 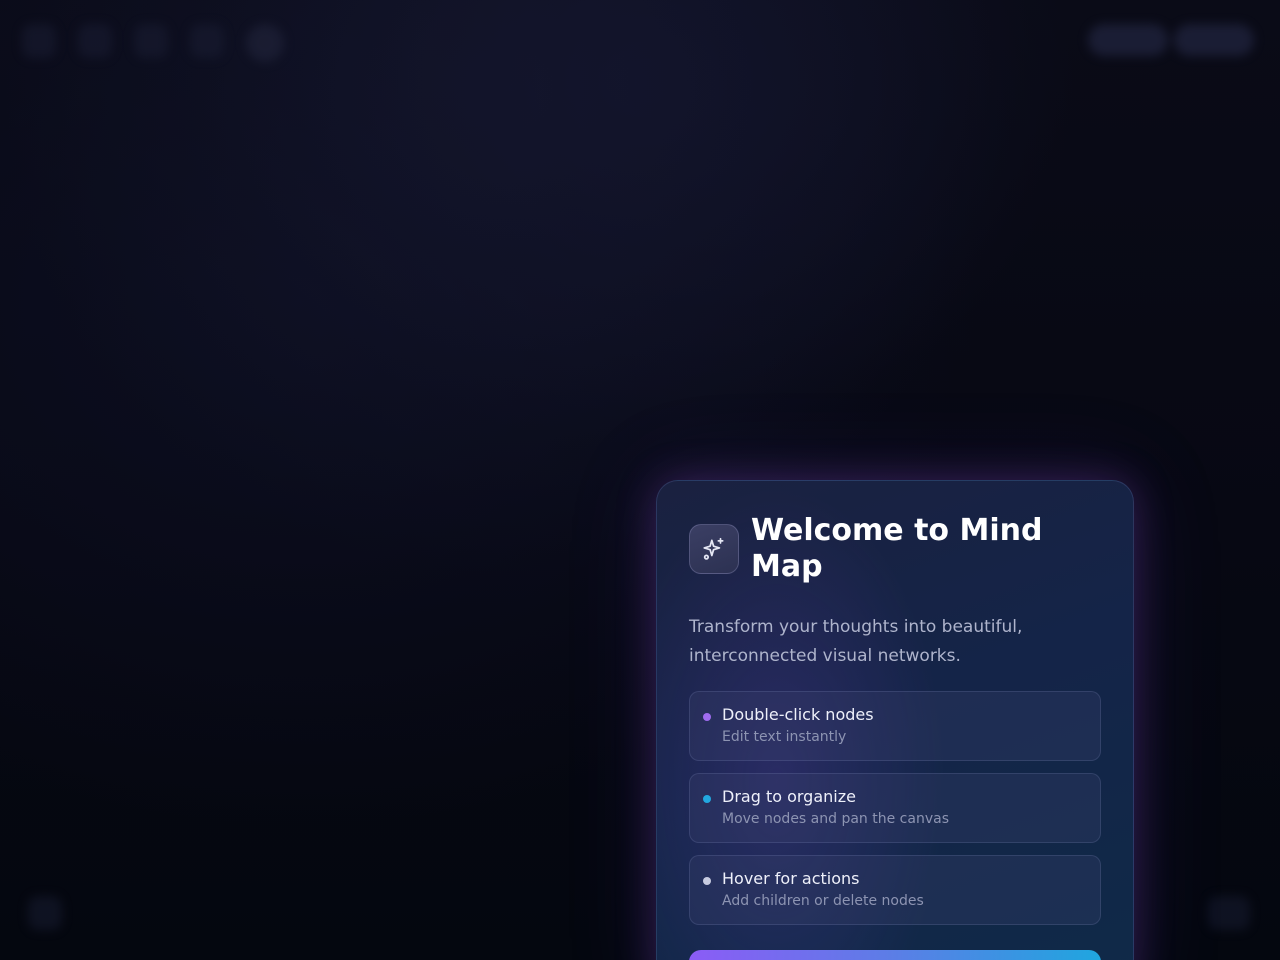 What do you see at coordinates (1229, 913) in the screenshot?
I see `minimap-control-blurred` at bounding box center [1229, 913].